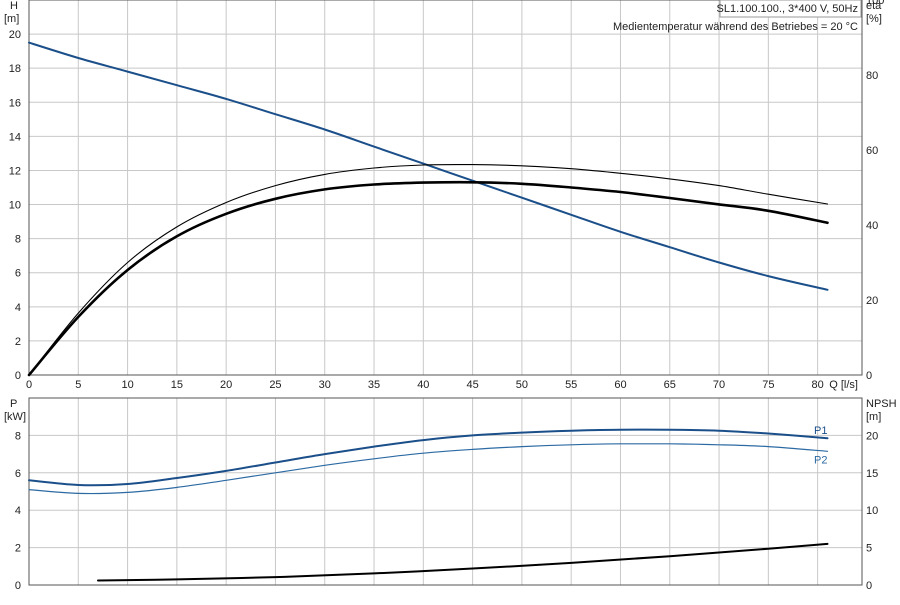 The height and width of the screenshot is (605, 900). I want to click on panel1-right-tick-label: 0, so click(869, 376).